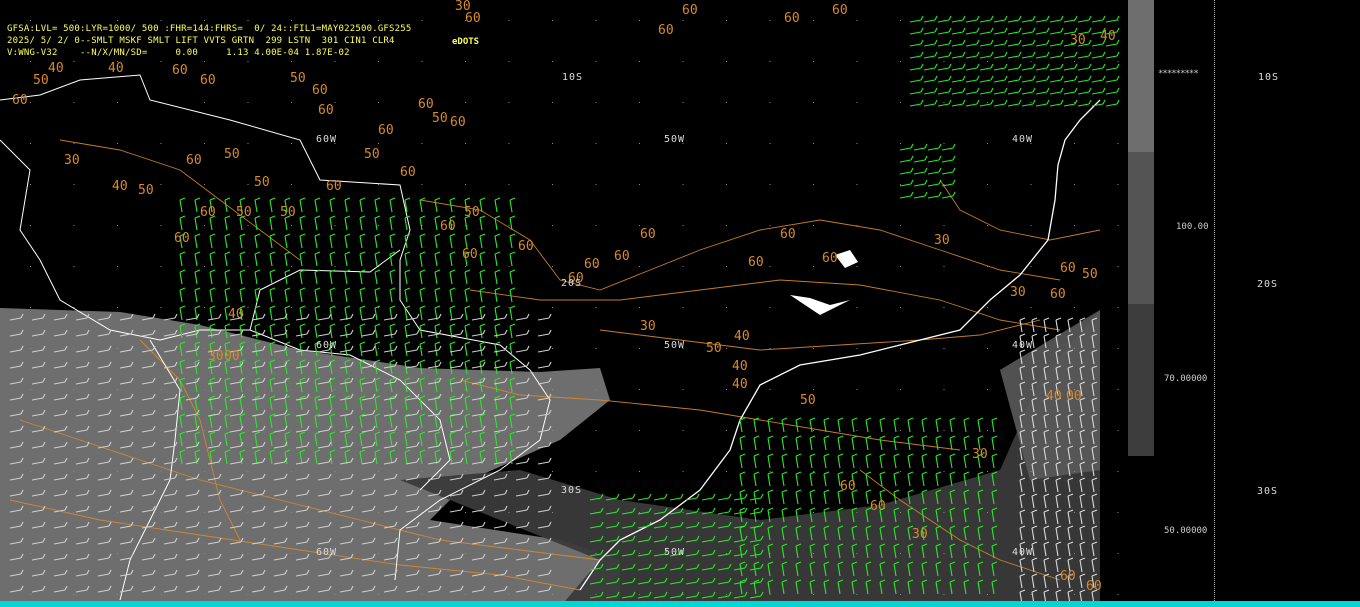 This screenshot has width=1360, height=607. What do you see at coordinates (56, 68) in the screenshot?
I see `contour-label: 40` at bounding box center [56, 68].